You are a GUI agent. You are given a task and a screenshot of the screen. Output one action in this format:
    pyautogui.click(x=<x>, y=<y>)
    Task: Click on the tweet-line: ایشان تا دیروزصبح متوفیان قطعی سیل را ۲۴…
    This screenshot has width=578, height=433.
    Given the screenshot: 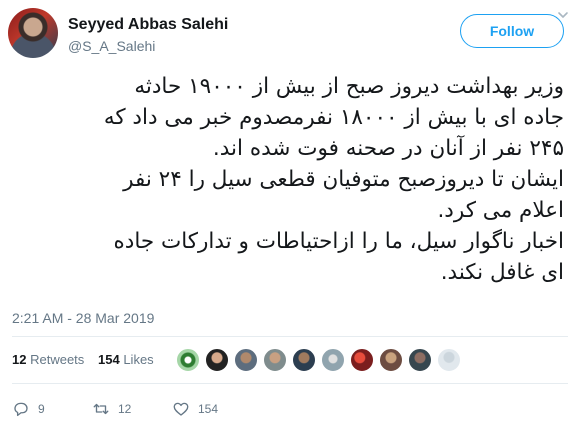 What is the action you would take?
    pyautogui.click(x=343, y=179)
    